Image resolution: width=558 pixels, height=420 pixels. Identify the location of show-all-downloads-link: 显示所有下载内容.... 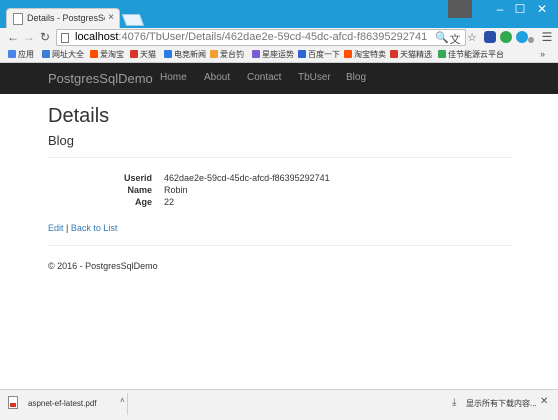
(501, 403).